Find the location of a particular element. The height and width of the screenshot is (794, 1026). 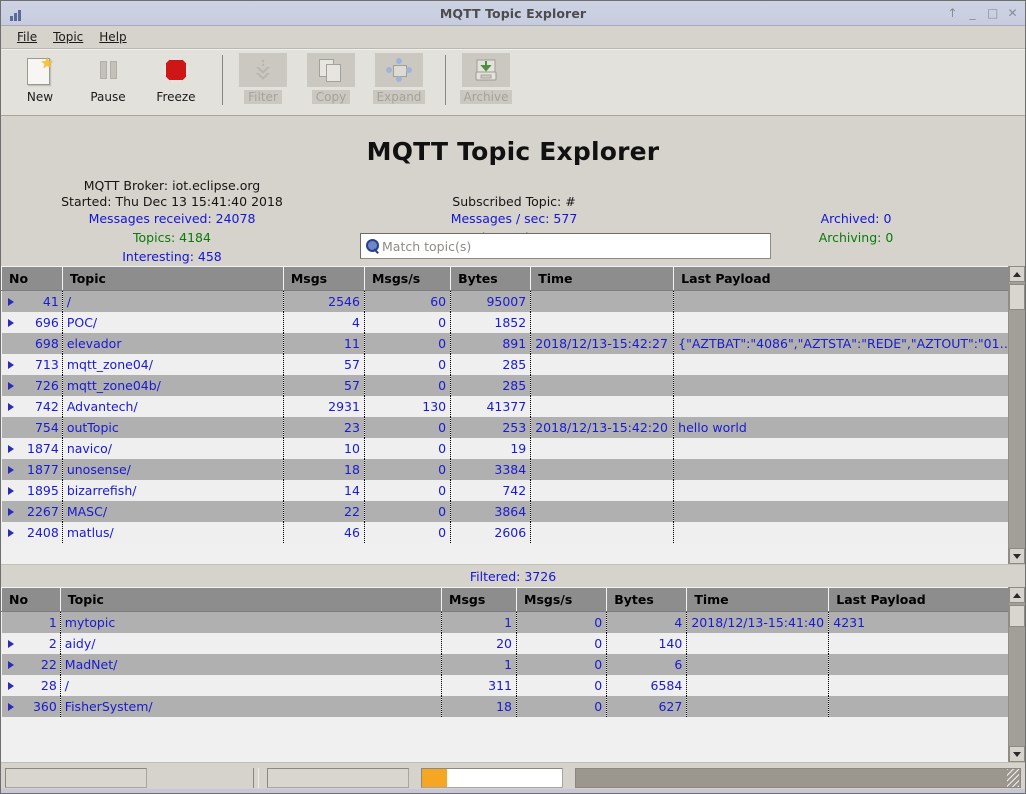

row-number-cell: 2 is located at coordinates (31, 643).